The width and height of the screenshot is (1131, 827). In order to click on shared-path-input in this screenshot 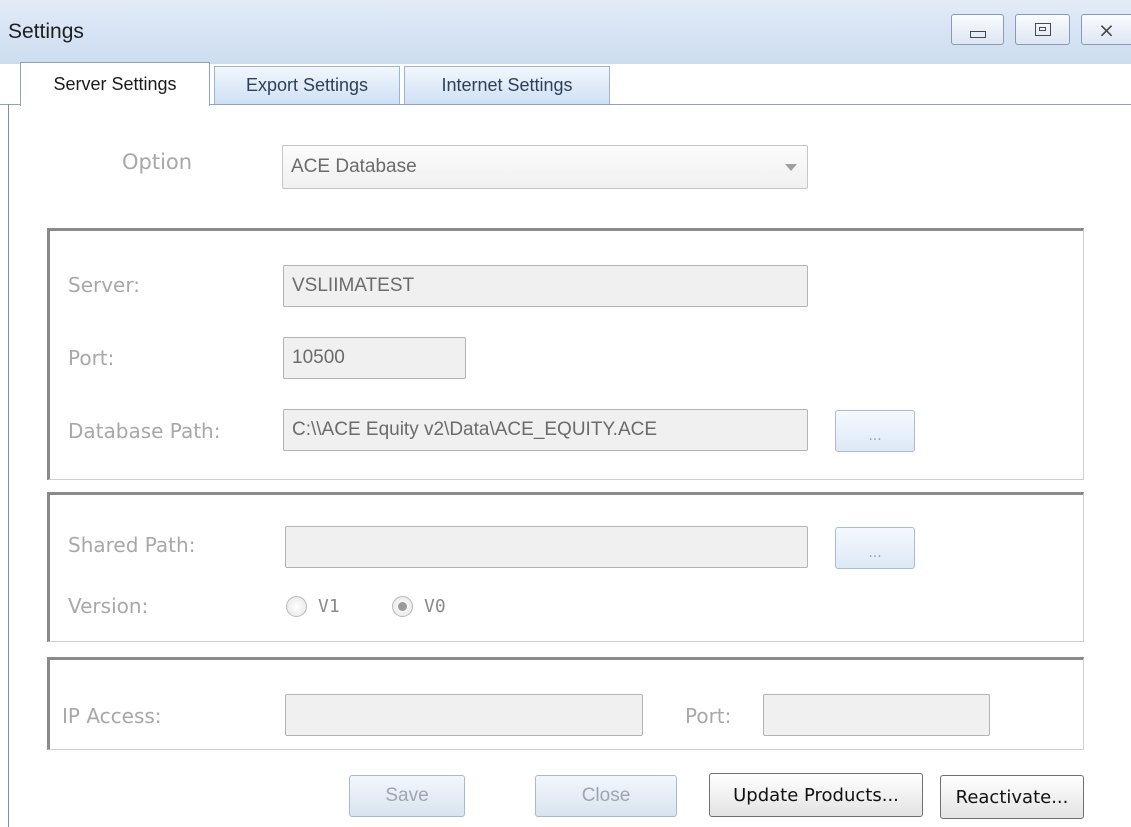, I will do `click(546, 547)`.